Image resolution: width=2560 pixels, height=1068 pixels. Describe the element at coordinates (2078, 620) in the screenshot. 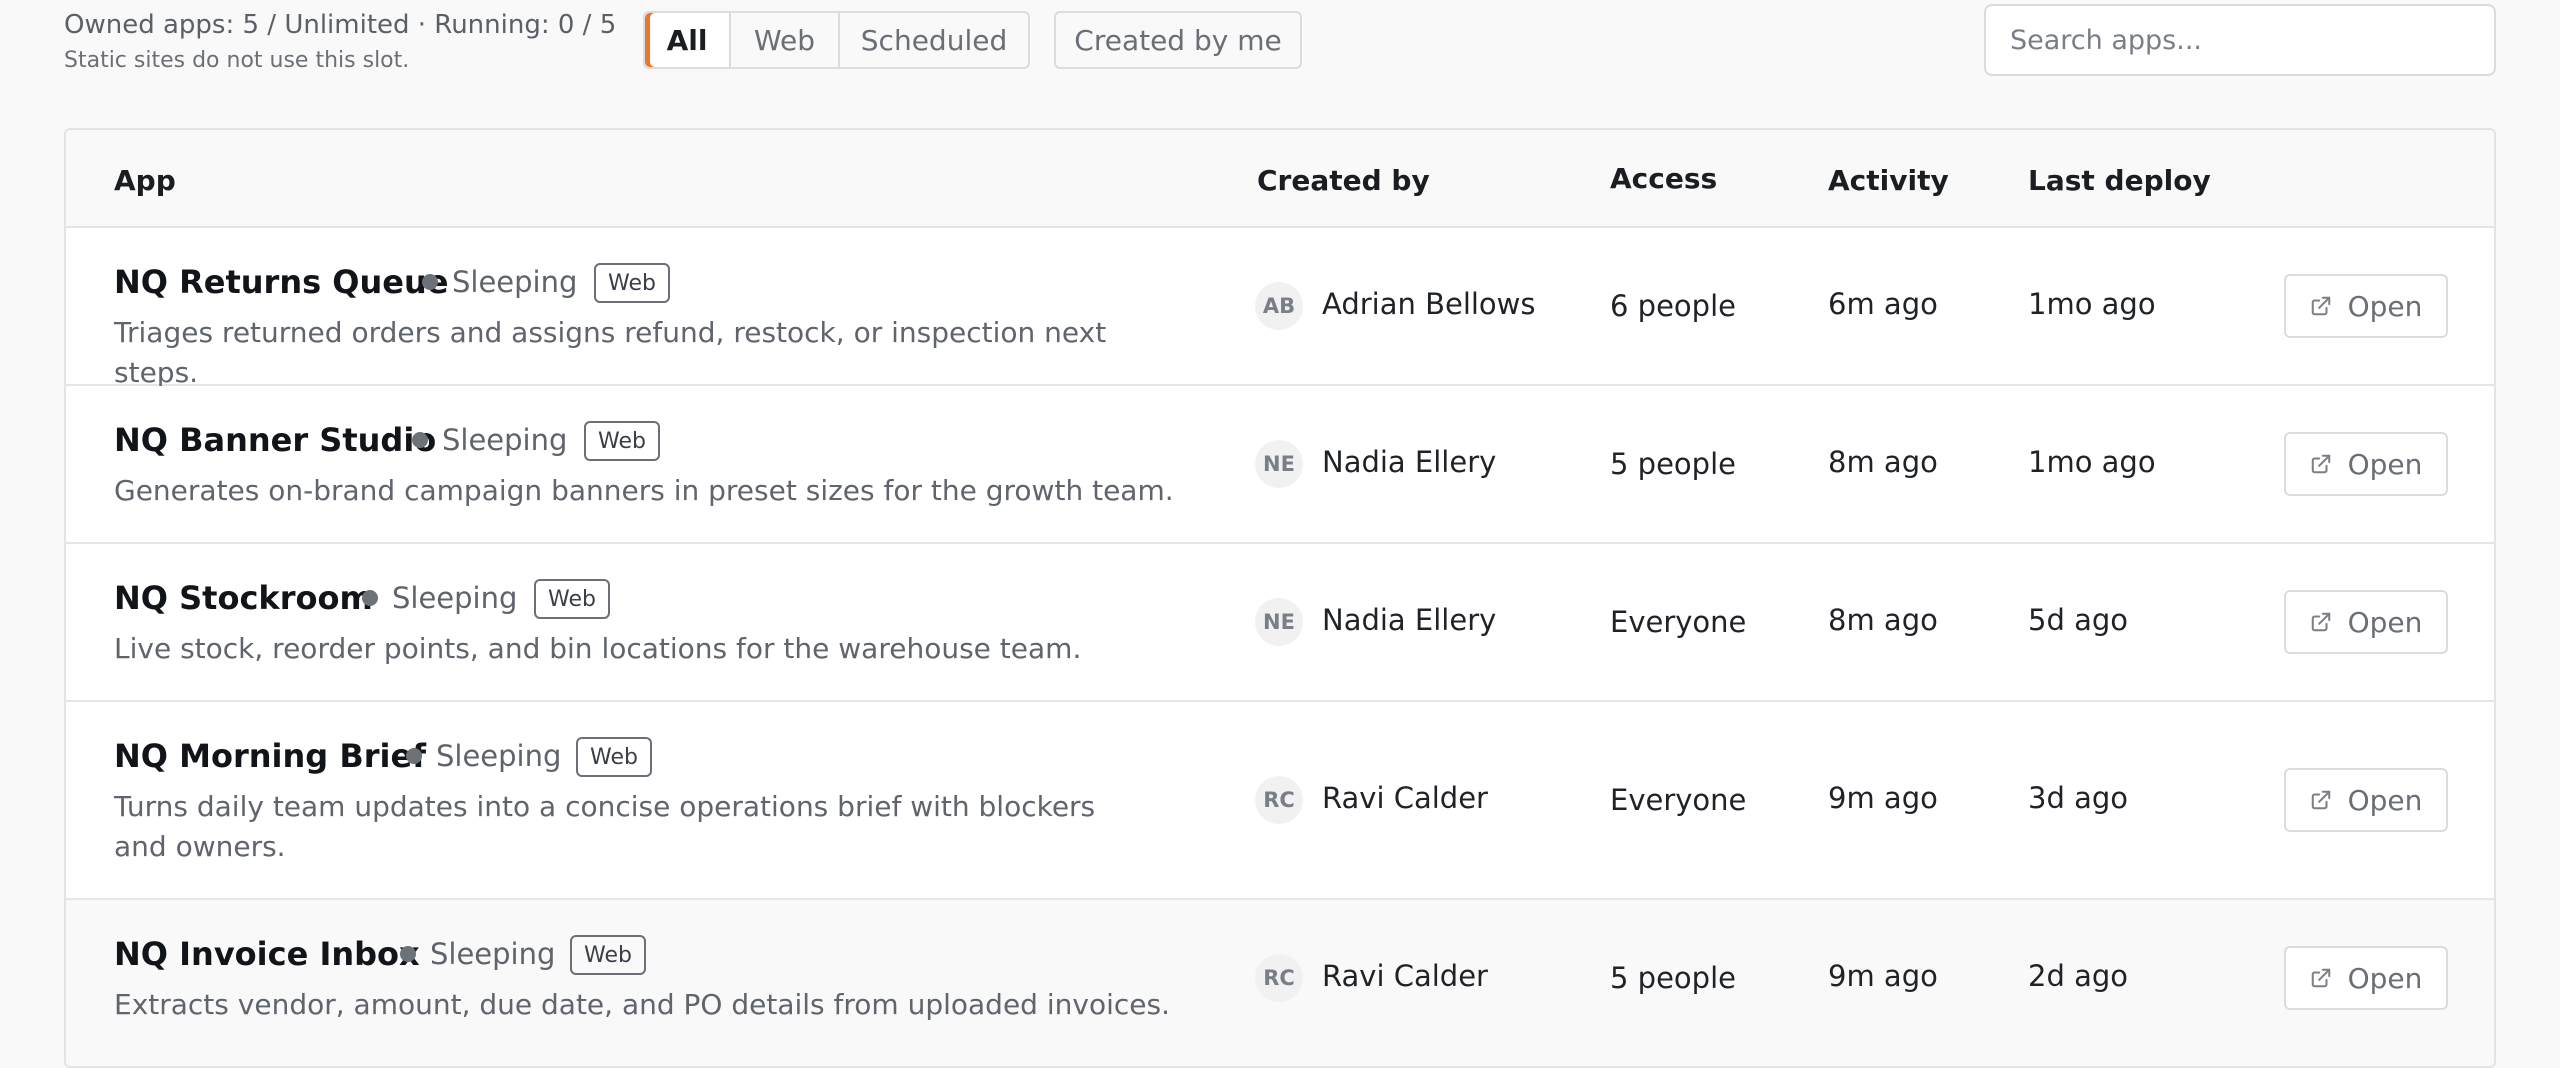

I see `last-deploy-value: 5d ago` at that location.